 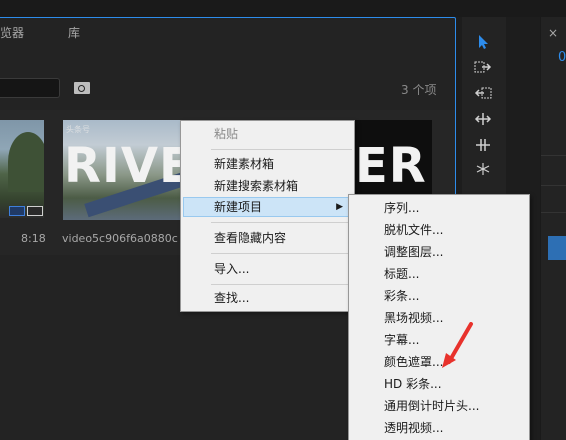 I want to click on rolling-edit-tool-icon, so click(x=483, y=145).